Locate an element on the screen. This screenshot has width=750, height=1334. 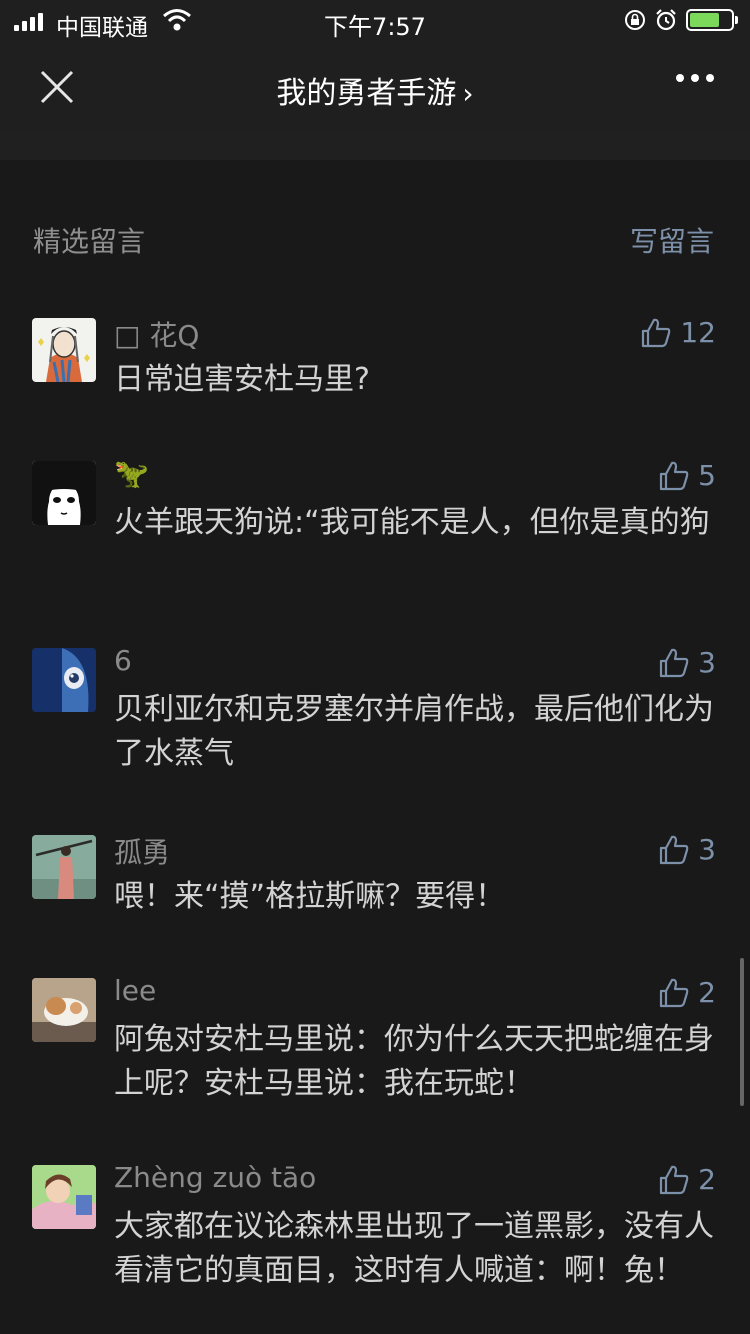
nav-bar: 我的勇者手游 › is located at coordinates (375, 87).